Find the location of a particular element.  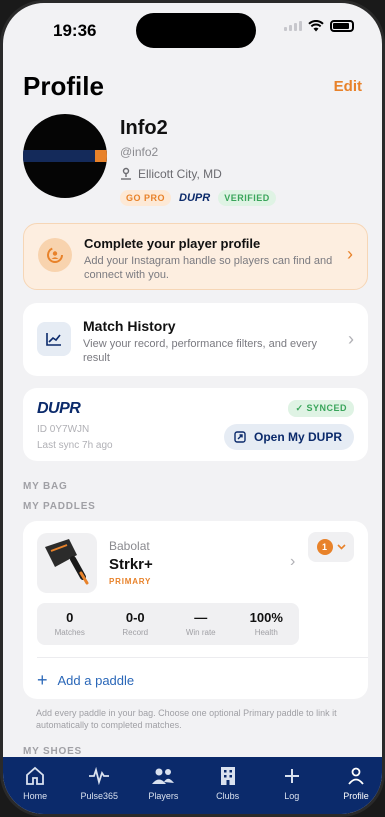

tab-bar: Home Pulse365 Players Clubs Log Profile is located at coordinates (192, 785).